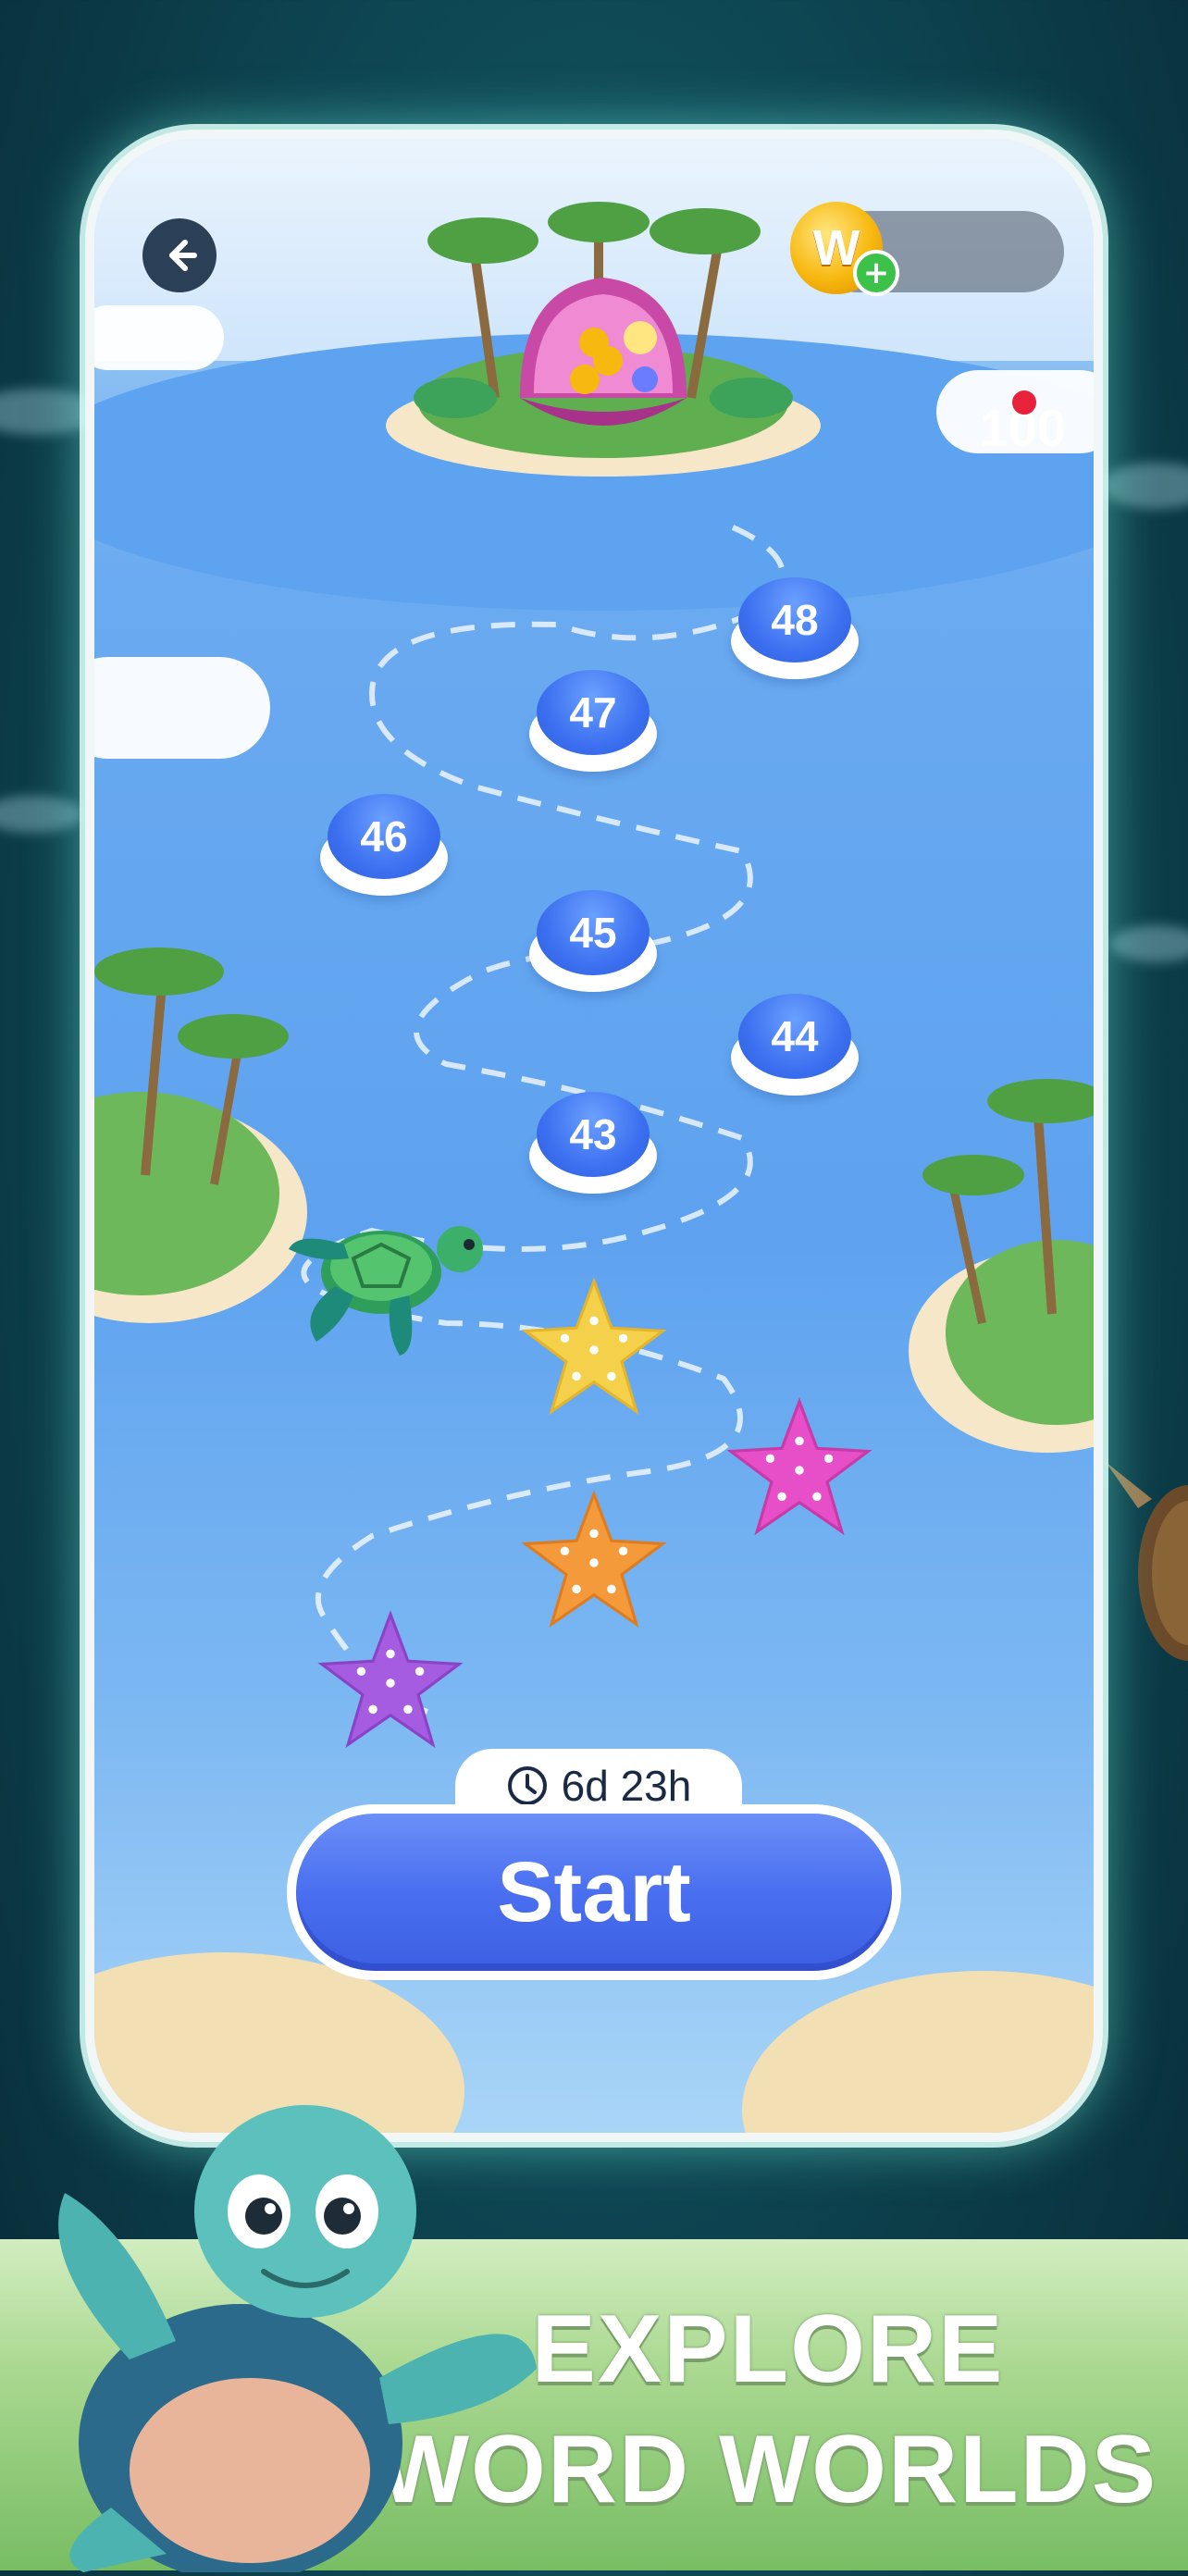 This screenshot has height=2576, width=1188. I want to click on player-turtle-icon, so click(385, 1277).